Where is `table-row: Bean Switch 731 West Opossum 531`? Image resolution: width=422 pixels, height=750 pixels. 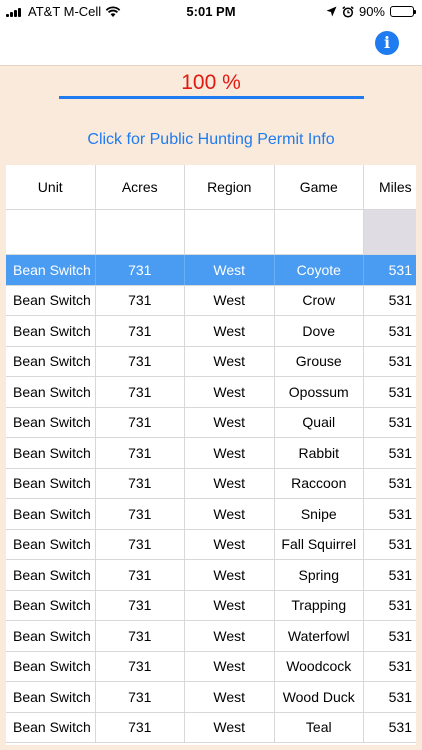
table-row: Bean Switch 731 West Opossum 531 is located at coordinates (211, 392).